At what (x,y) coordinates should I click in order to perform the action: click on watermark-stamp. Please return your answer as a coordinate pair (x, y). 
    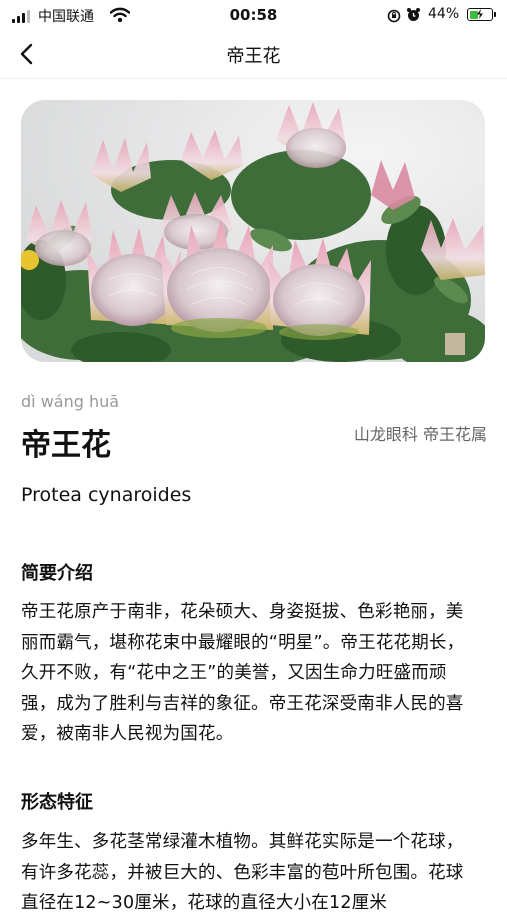
    Looking at the image, I should click on (455, 344).